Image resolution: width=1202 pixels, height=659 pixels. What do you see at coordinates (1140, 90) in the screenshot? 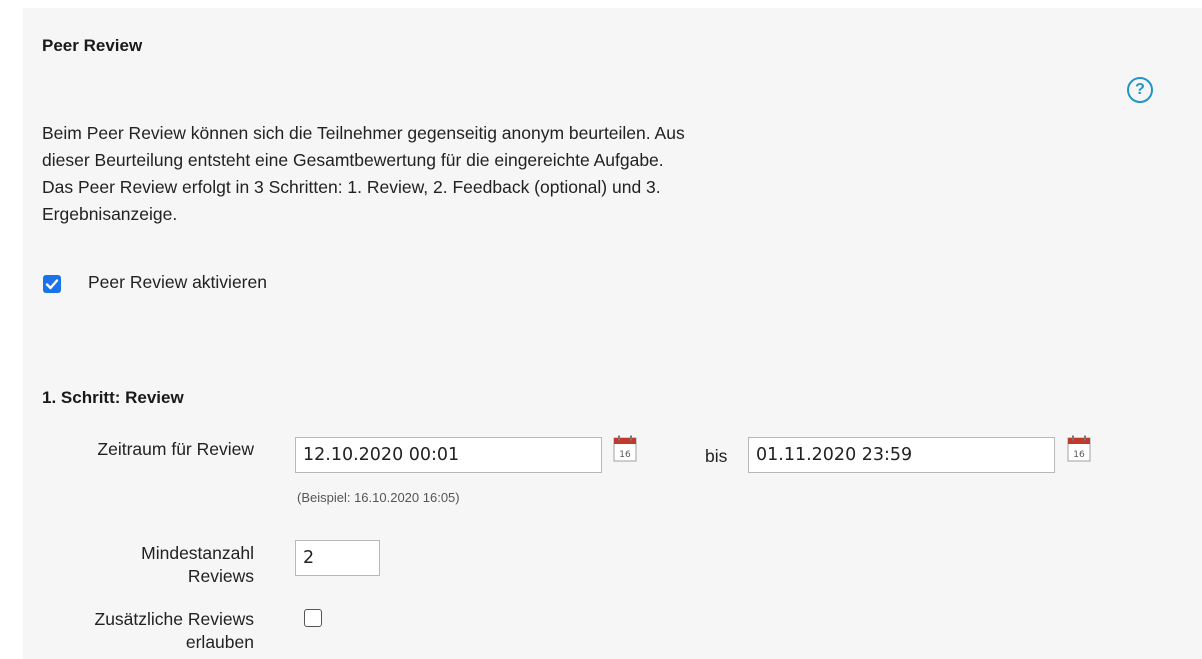
I see `help-circle-icon: ?` at bounding box center [1140, 90].